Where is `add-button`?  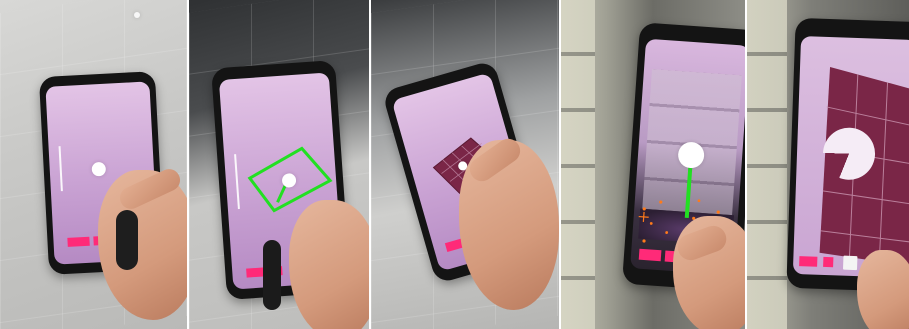
add-button is located at coordinates (850, 263).